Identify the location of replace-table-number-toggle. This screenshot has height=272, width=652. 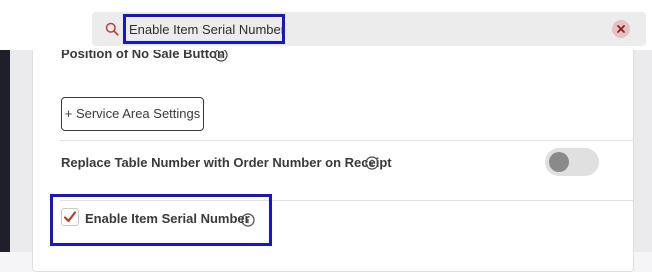
(572, 162).